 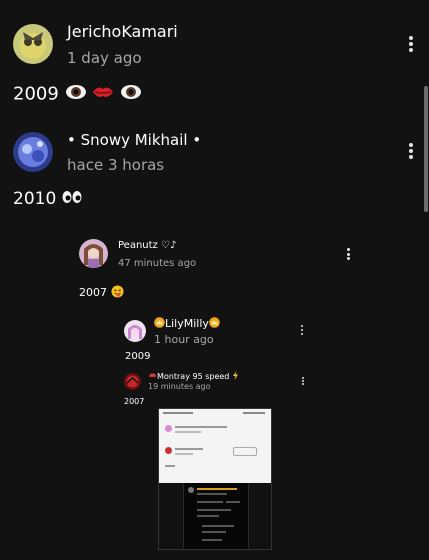 What do you see at coordinates (33, 152) in the screenshot?
I see `avatar-snowy-mikhail` at bounding box center [33, 152].